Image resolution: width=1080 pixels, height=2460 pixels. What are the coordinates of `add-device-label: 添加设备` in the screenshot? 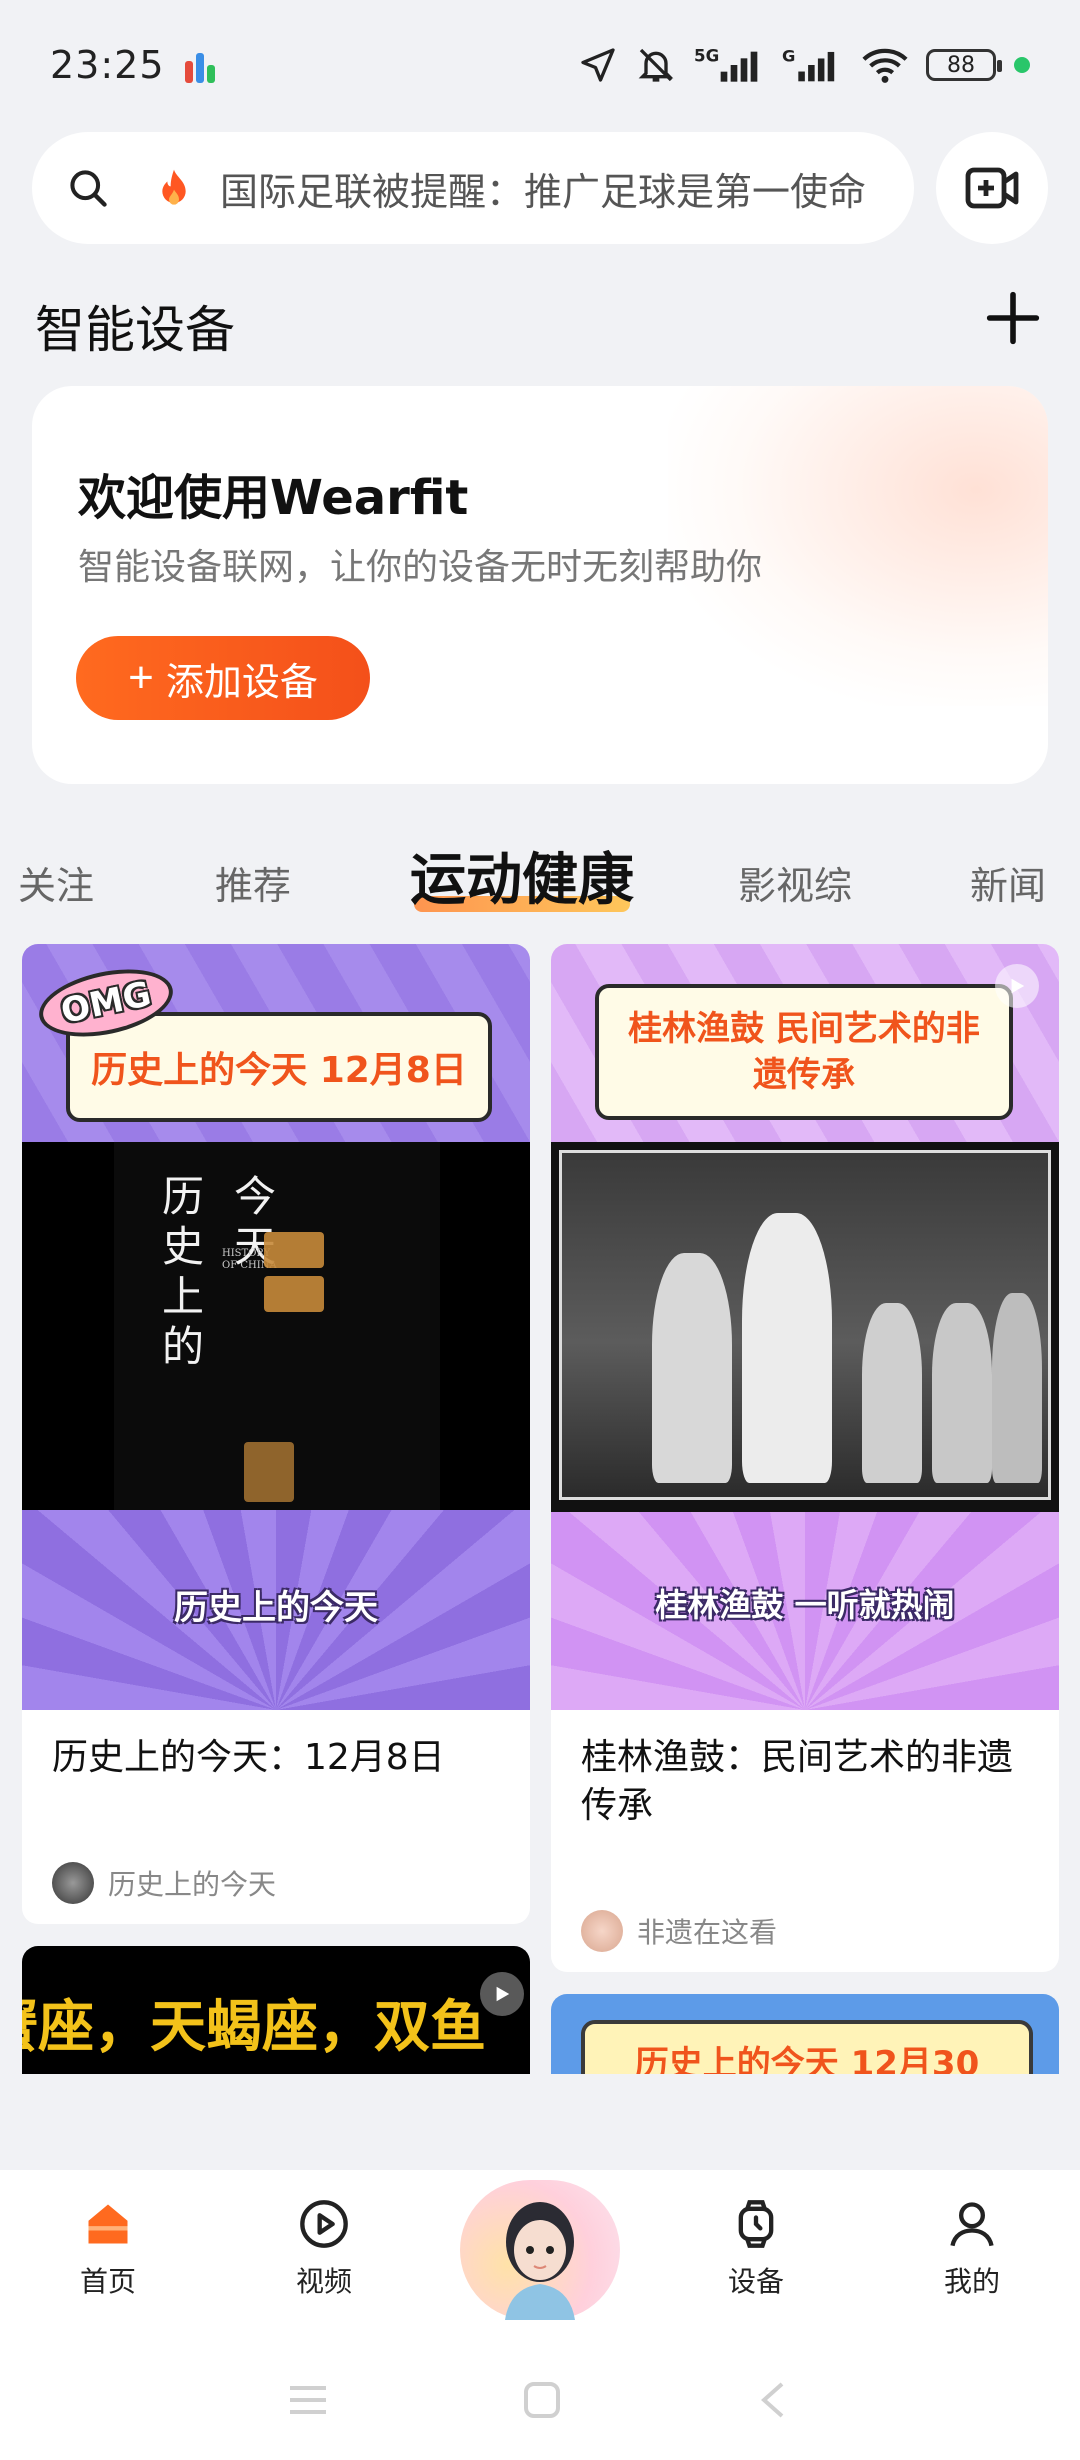 It's located at (241, 682).